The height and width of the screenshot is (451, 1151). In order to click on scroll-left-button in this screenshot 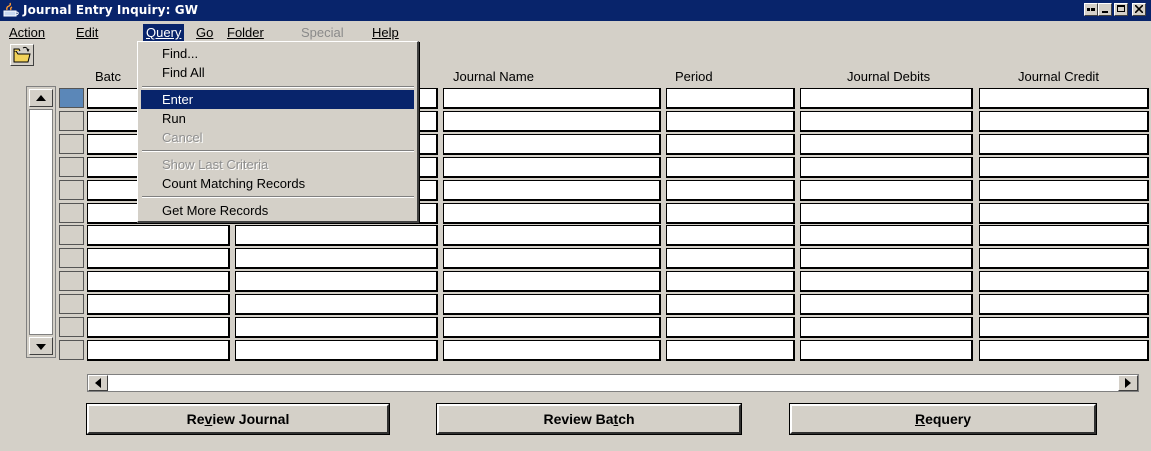, I will do `click(98, 383)`.